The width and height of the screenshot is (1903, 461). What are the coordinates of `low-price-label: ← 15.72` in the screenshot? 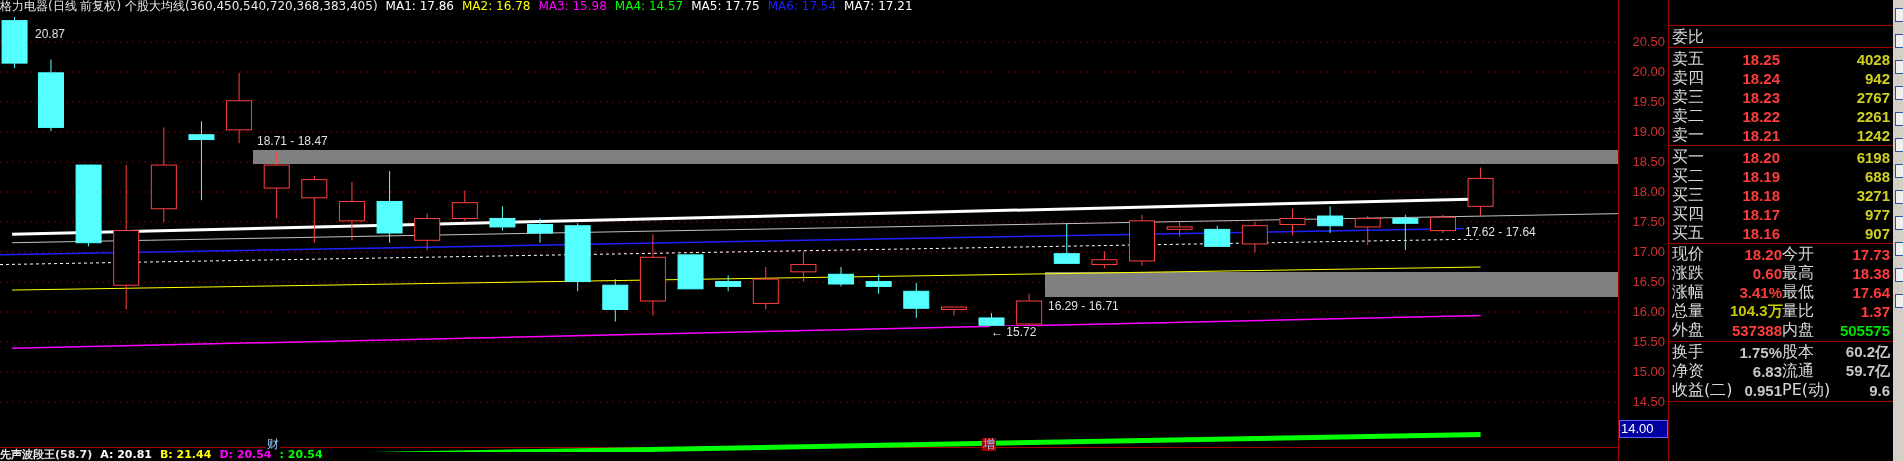 It's located at (1014, 332).